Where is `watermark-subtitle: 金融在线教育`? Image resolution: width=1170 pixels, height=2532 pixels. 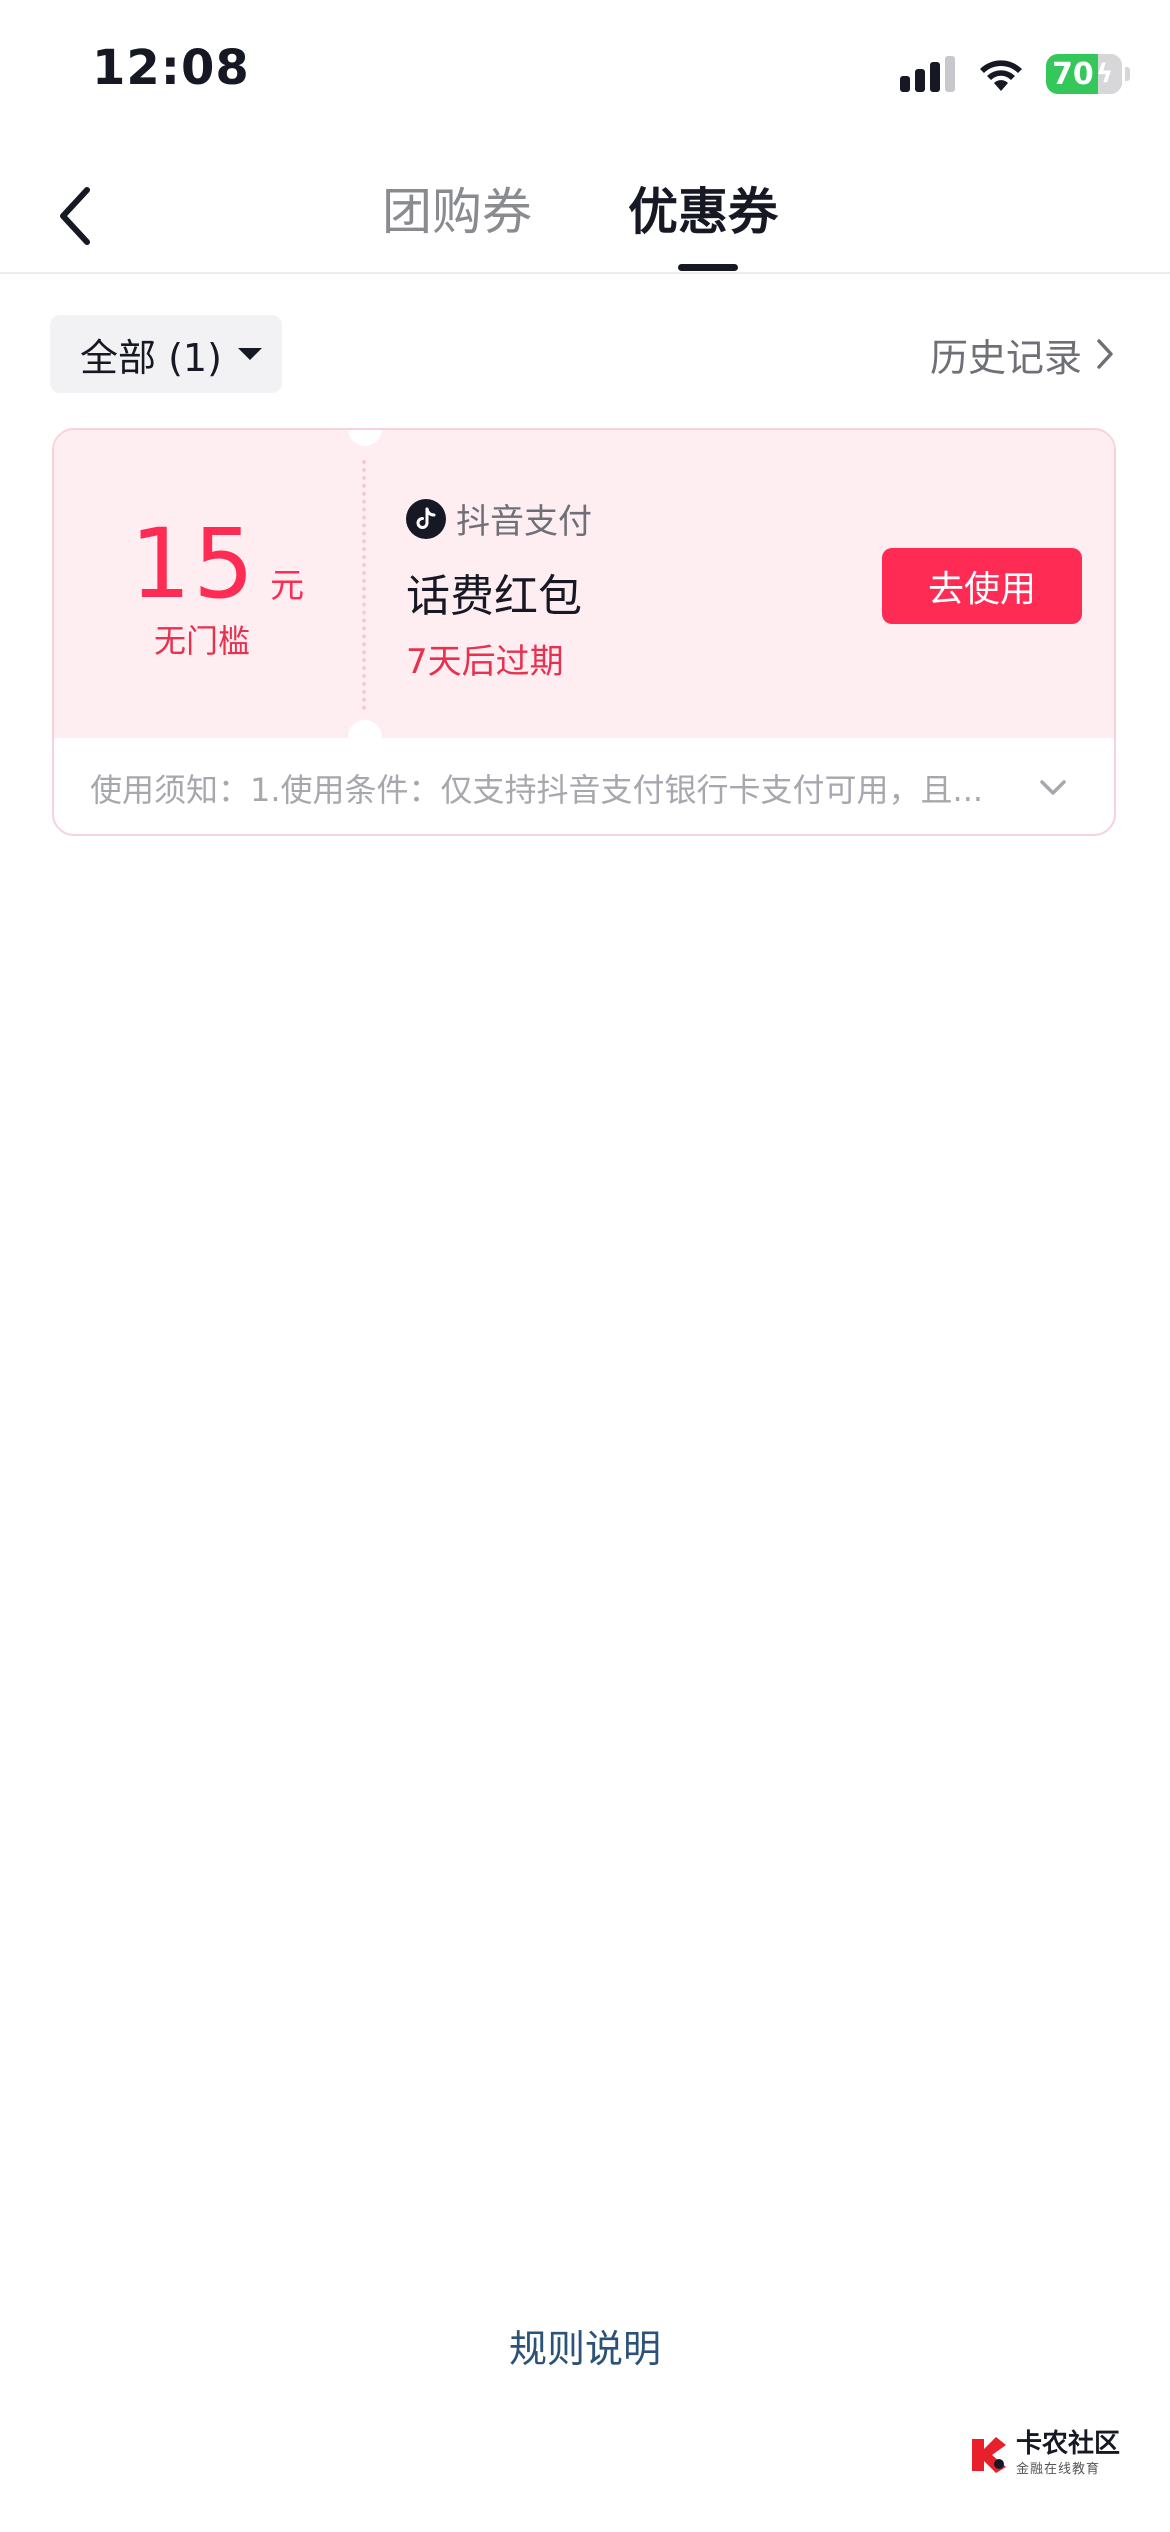
watermark-subtitle: 金融在线教育 is located at coordinates (1058, 2469).